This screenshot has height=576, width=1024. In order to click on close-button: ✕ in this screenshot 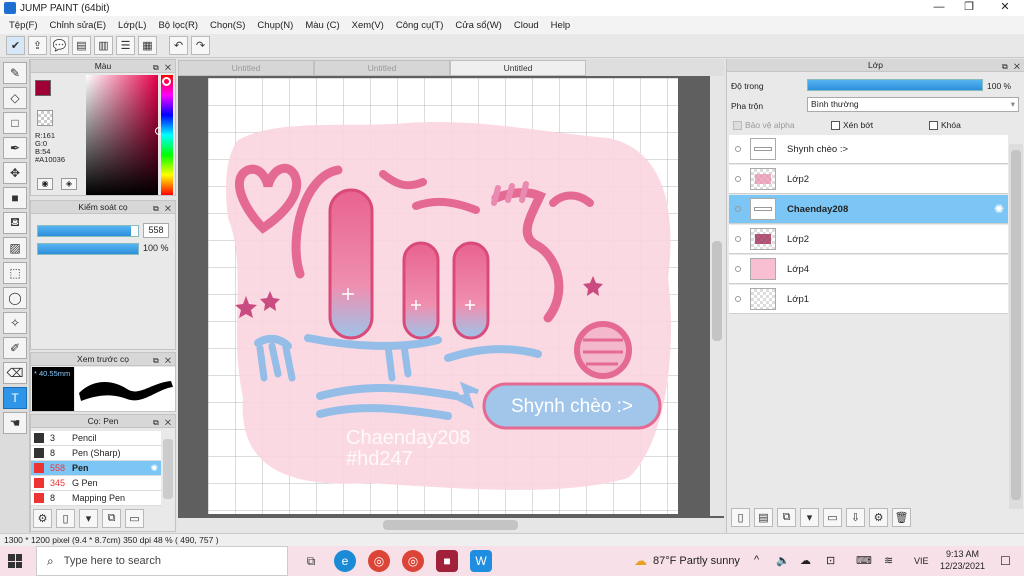, I will do `click(1005, 8)`.